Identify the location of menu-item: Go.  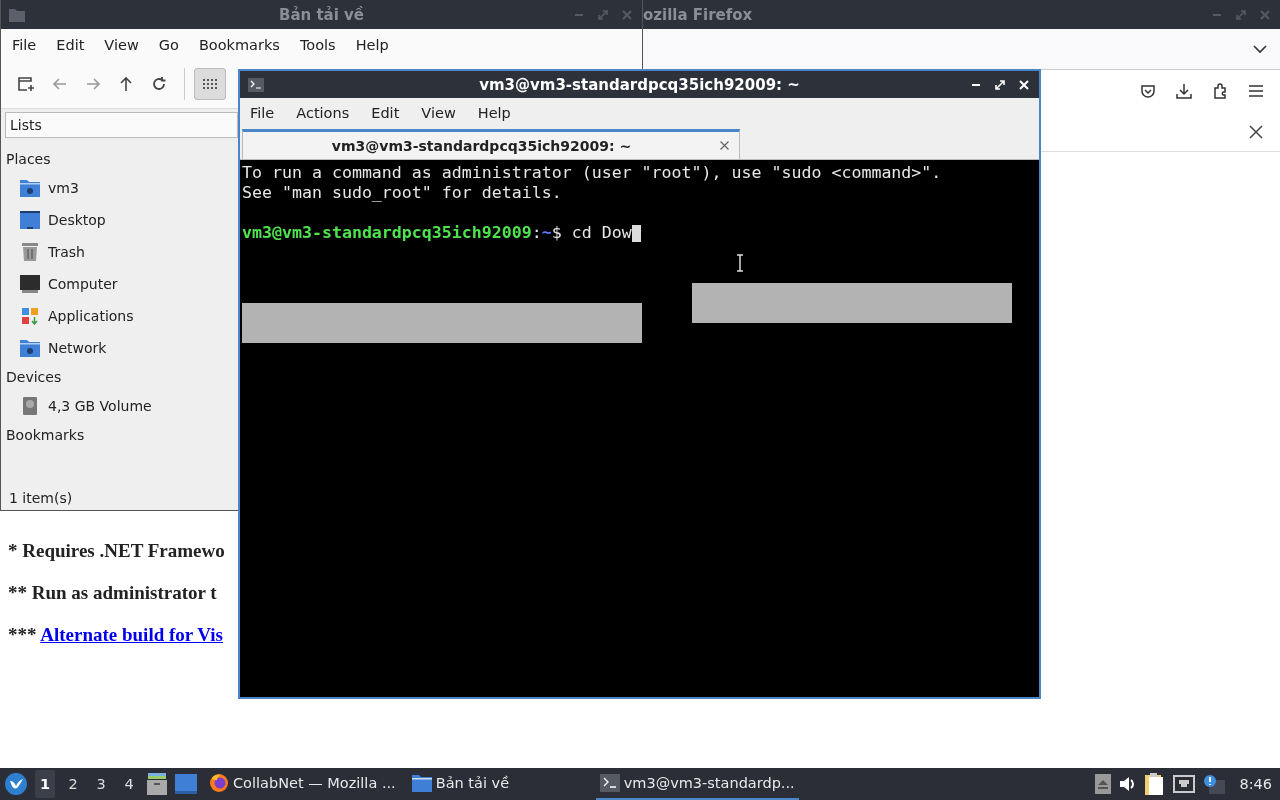
(168, 44).